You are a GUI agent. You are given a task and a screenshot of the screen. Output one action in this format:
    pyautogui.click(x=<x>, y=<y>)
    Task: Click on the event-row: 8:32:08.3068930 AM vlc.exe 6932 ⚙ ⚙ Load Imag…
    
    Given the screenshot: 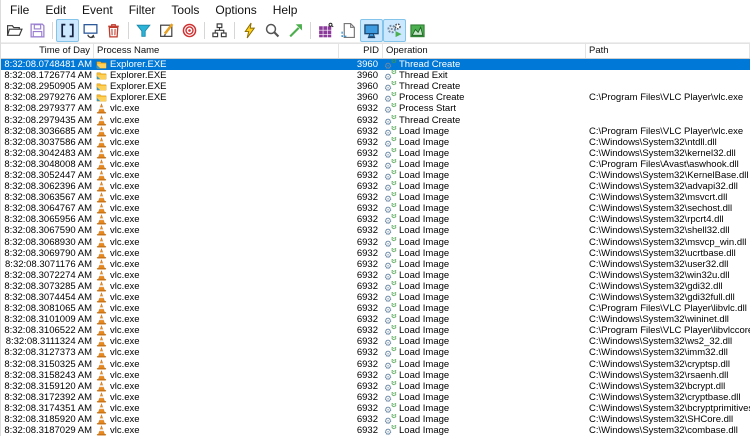 What is the action you would take?
    pyautogui.click(x=375, y=242)
    